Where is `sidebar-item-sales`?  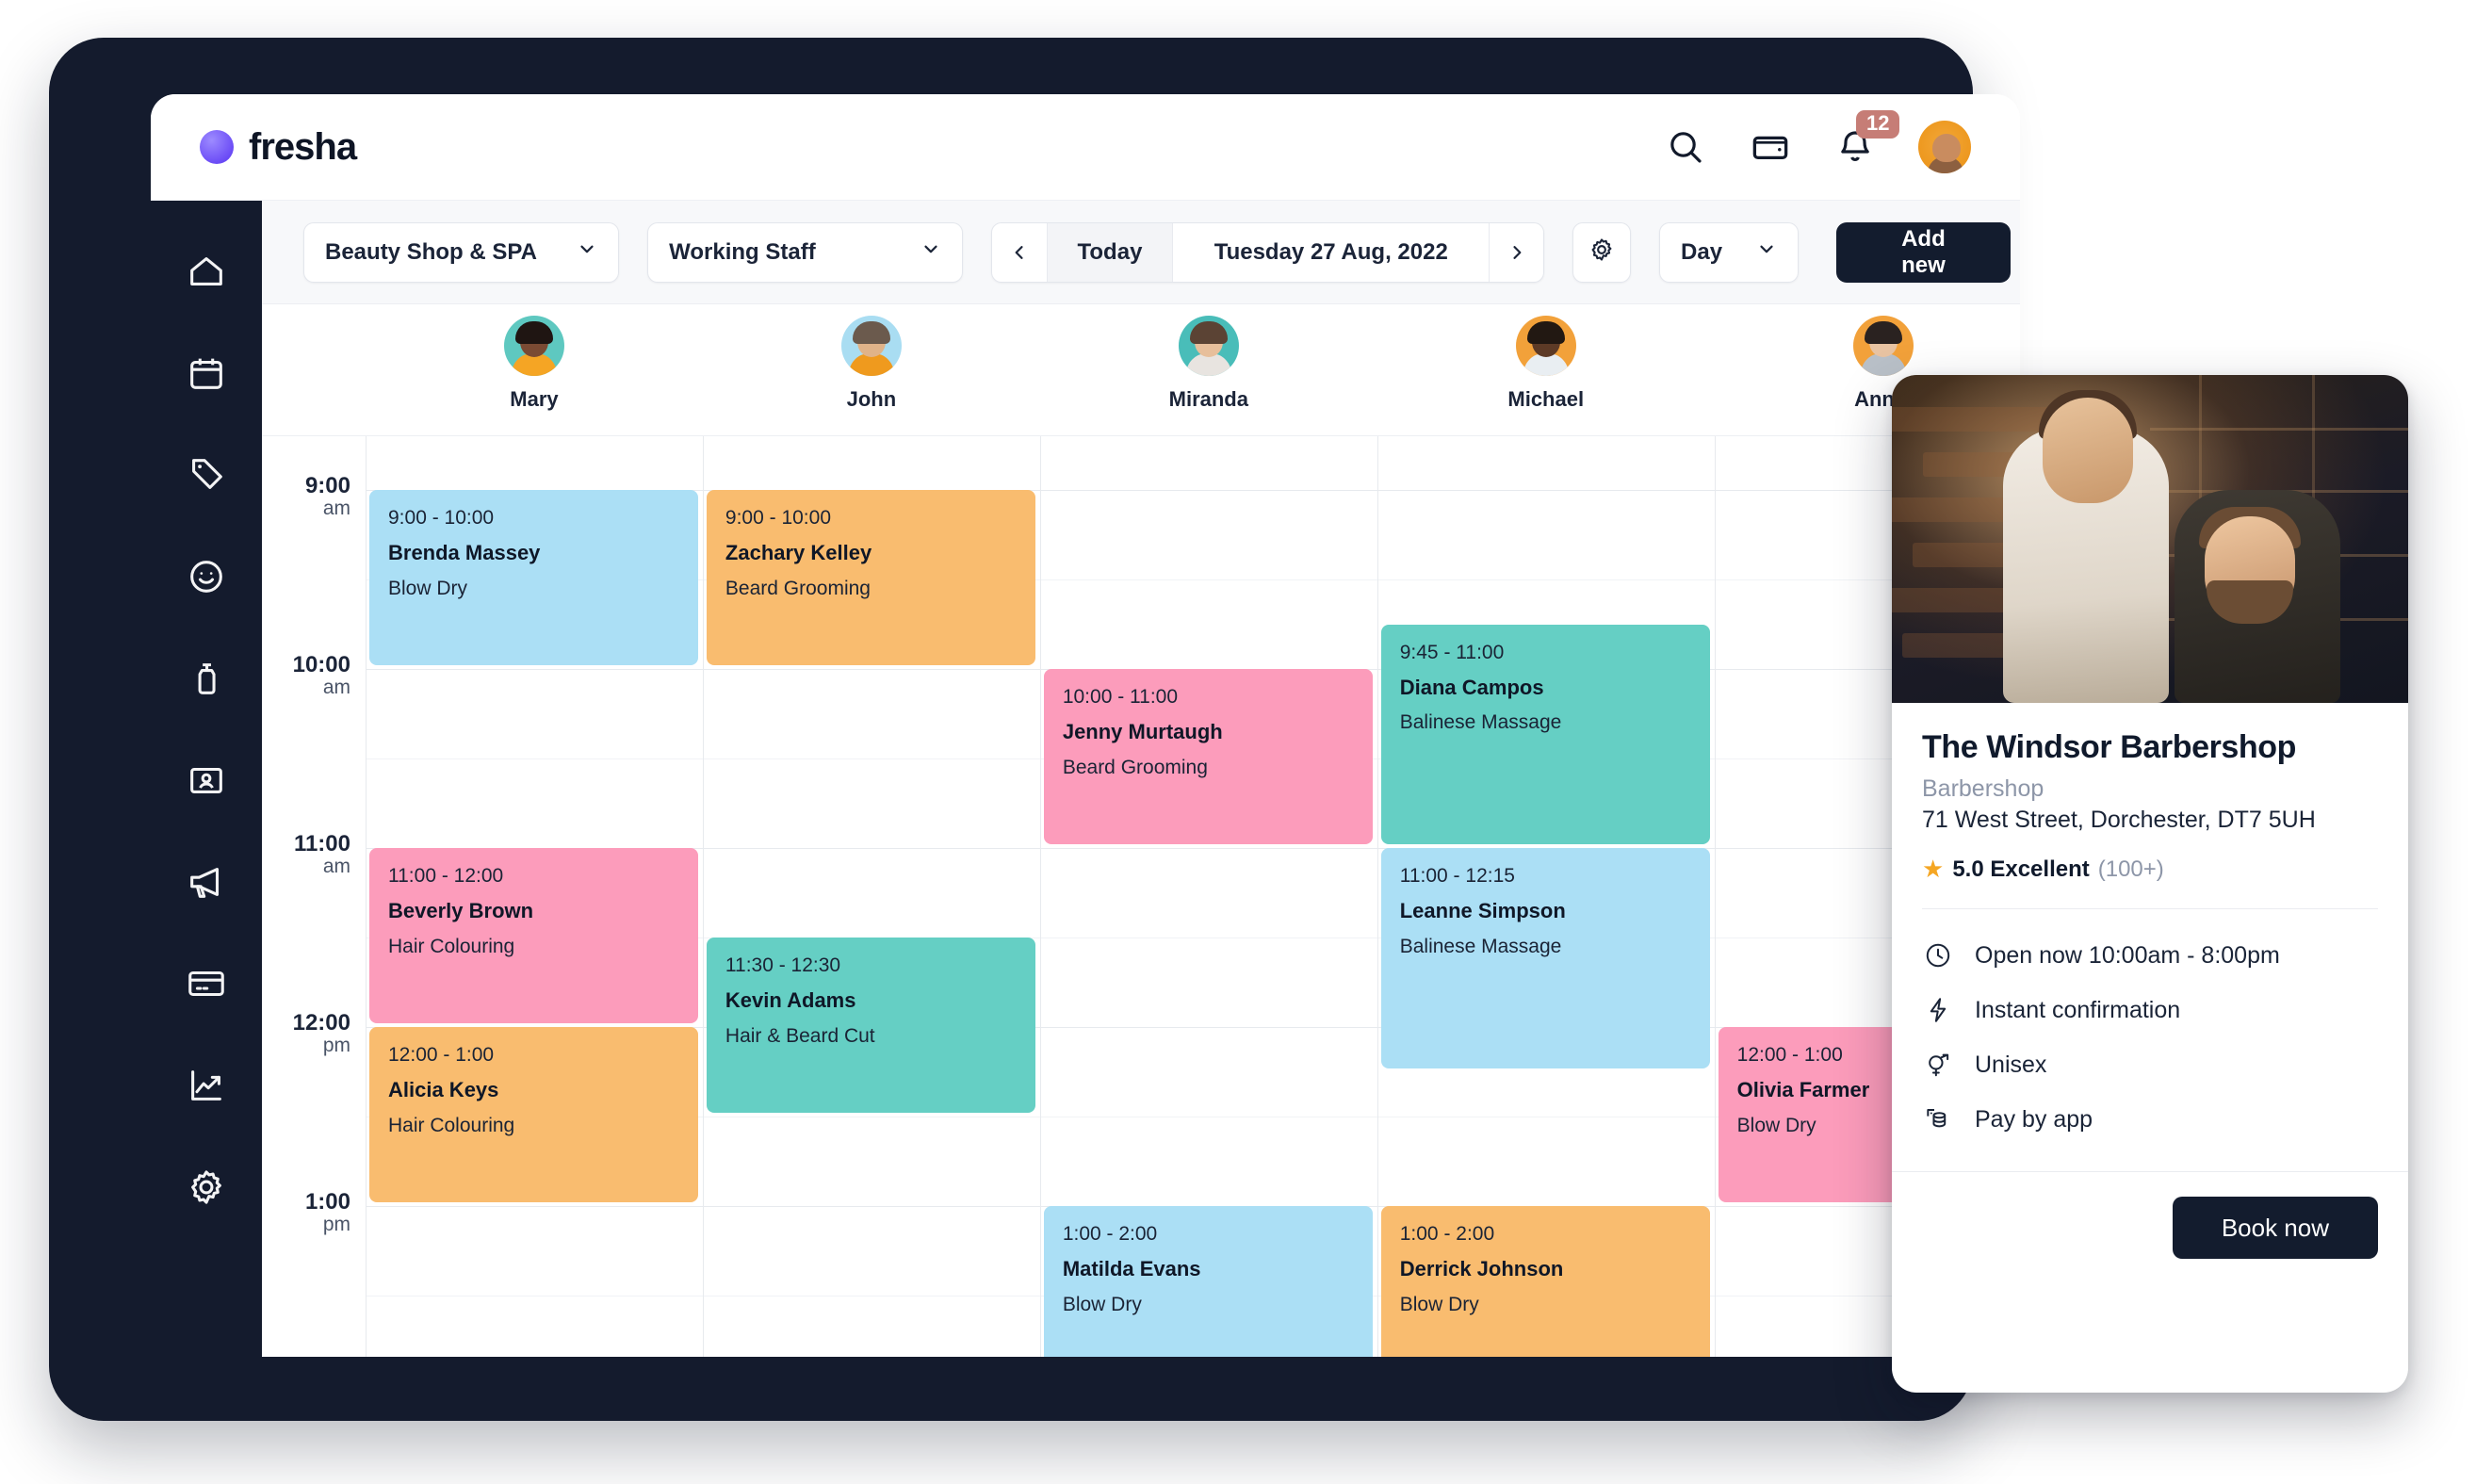 sidebar-item-sales is located at coordinates (206, 475).